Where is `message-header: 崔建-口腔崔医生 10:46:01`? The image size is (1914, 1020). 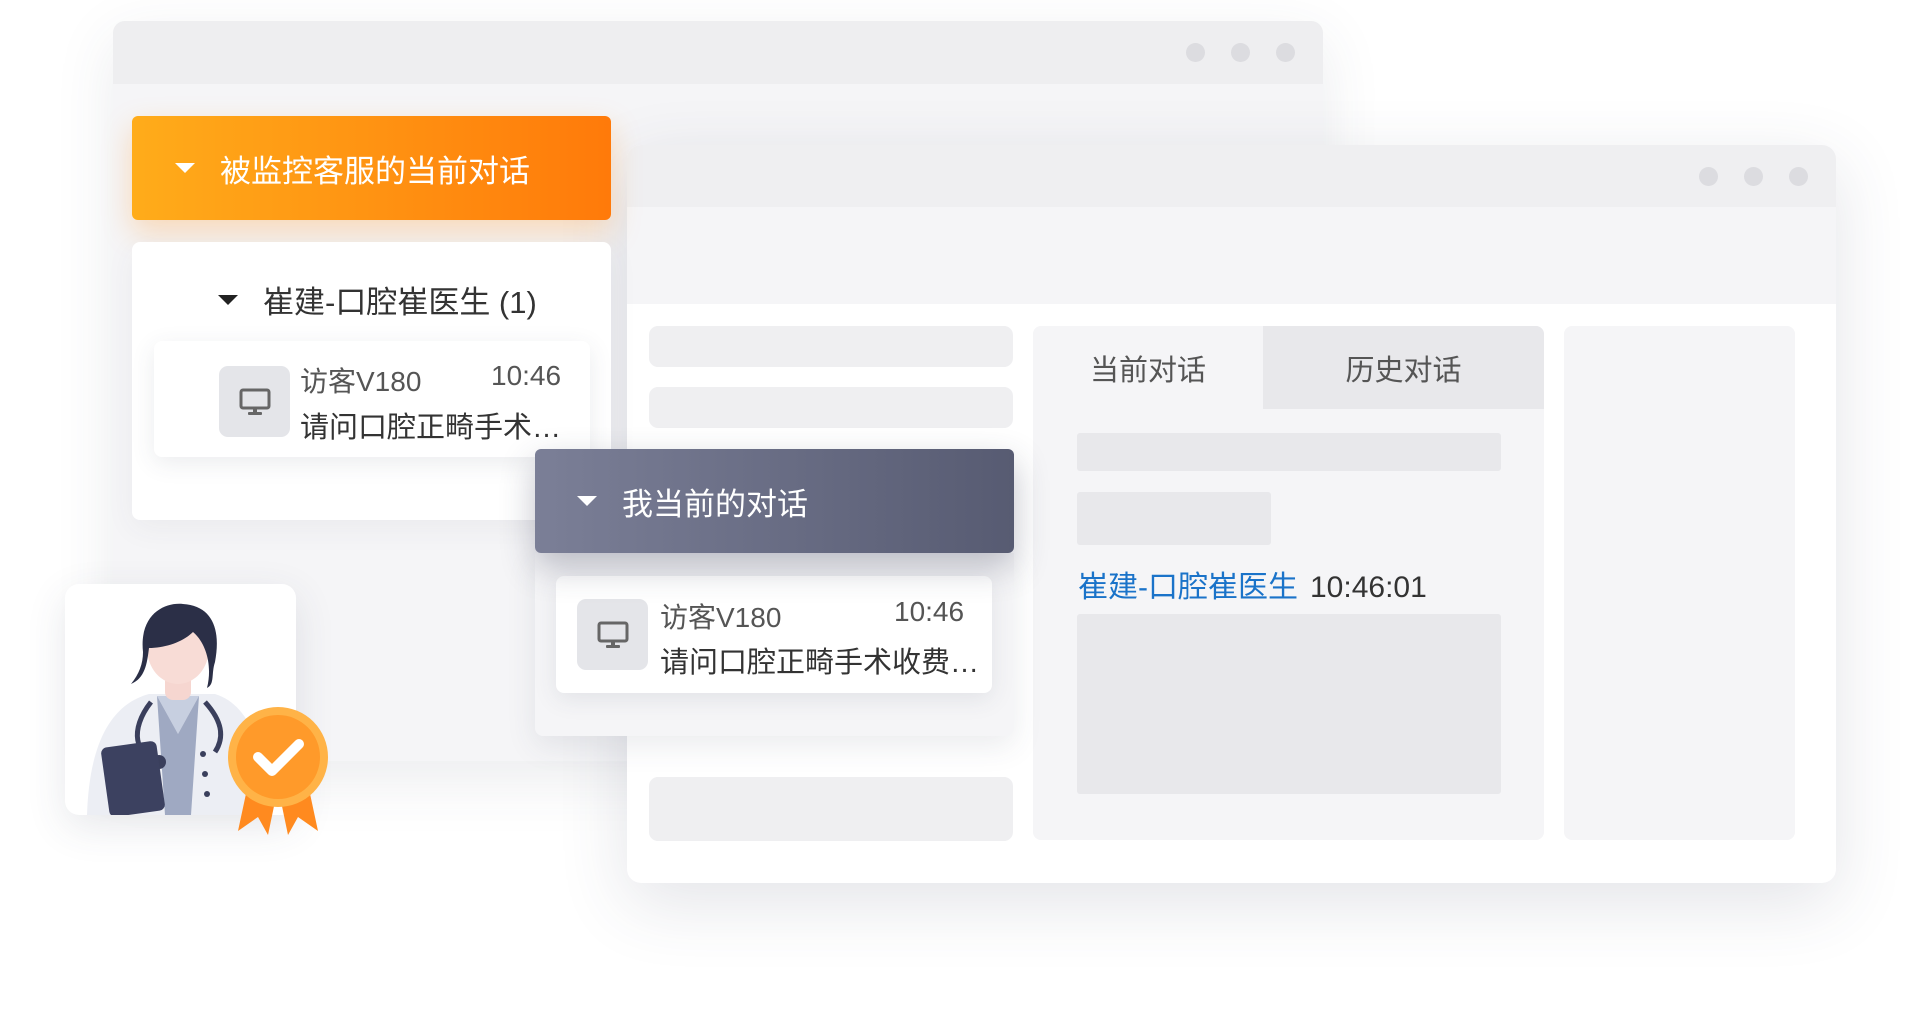
message-header: 崔建-口腔崔医生 10:46:01 is located at coordinates (1252, 584).